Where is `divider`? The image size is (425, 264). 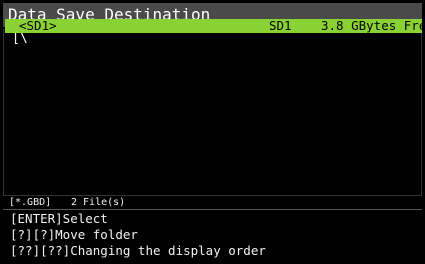
divider is located at coordinates (212, 209).